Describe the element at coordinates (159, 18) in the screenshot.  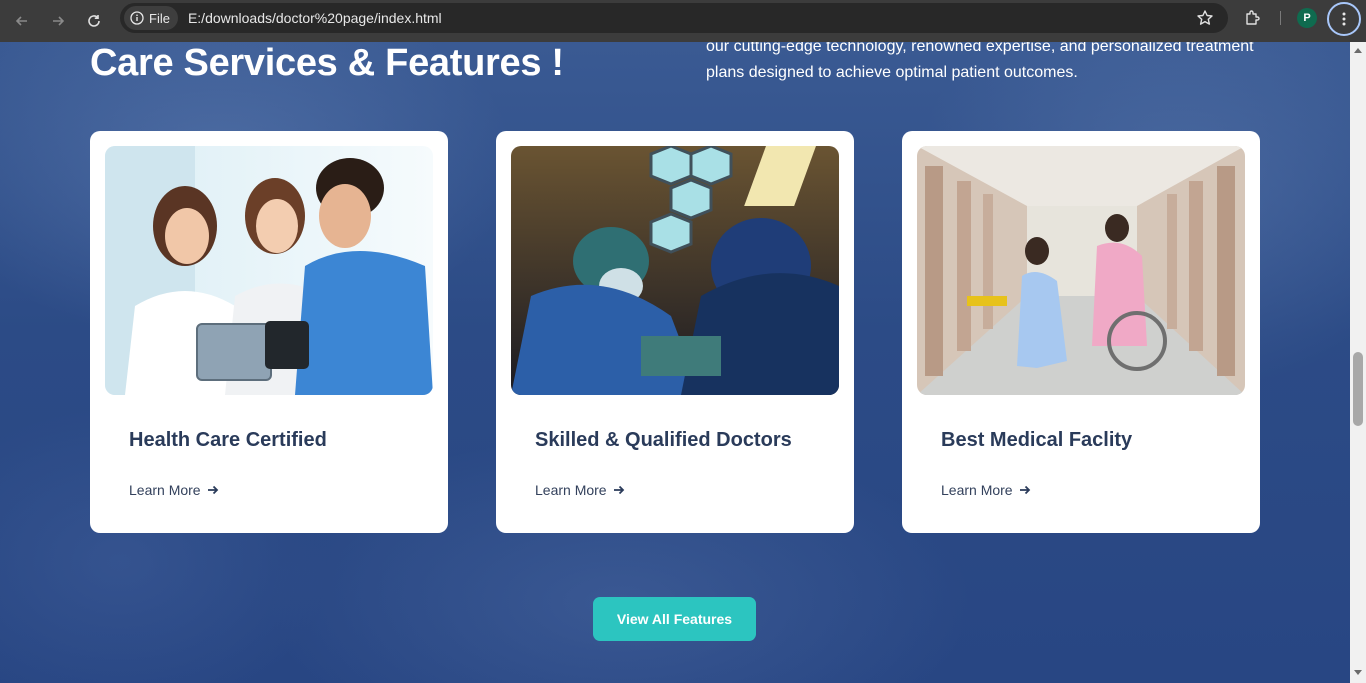
I see `file-label: File` at that location.